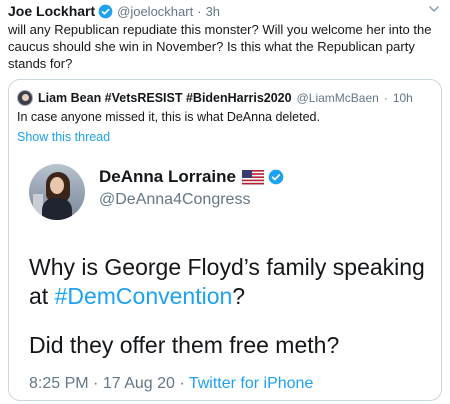 The image size is (450, 404). I want to click on embedded-date: 17 Aug 20, so click(138, 383).